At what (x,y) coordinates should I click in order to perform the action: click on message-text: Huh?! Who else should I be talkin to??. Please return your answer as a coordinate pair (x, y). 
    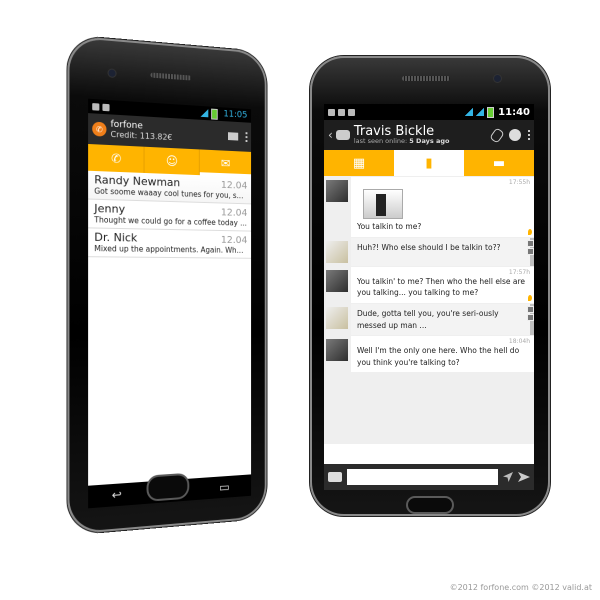
    Looking at the image, I should click on (429, 247).